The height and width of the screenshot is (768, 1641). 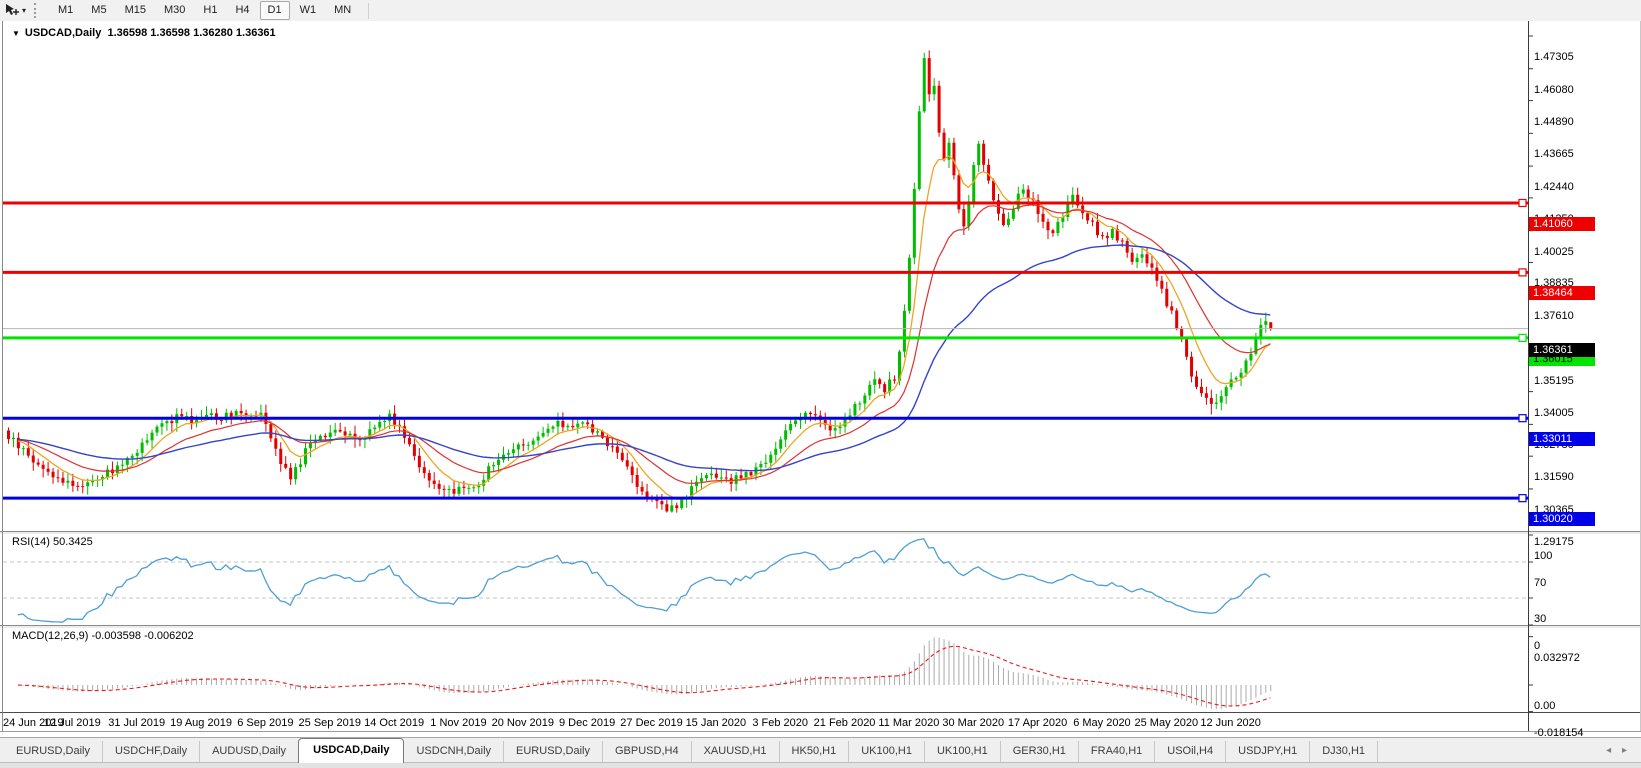 I want to click on price-tick-label: 1.47305, so click(x=1554, y=57).